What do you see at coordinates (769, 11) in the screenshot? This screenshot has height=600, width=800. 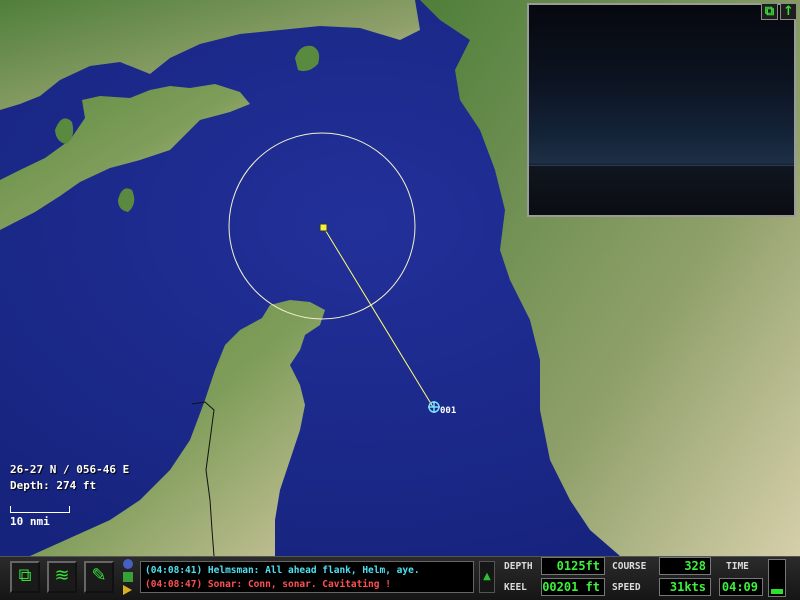 I see `view-toggle-icon: ⧉` at bounding box center [769, 11].